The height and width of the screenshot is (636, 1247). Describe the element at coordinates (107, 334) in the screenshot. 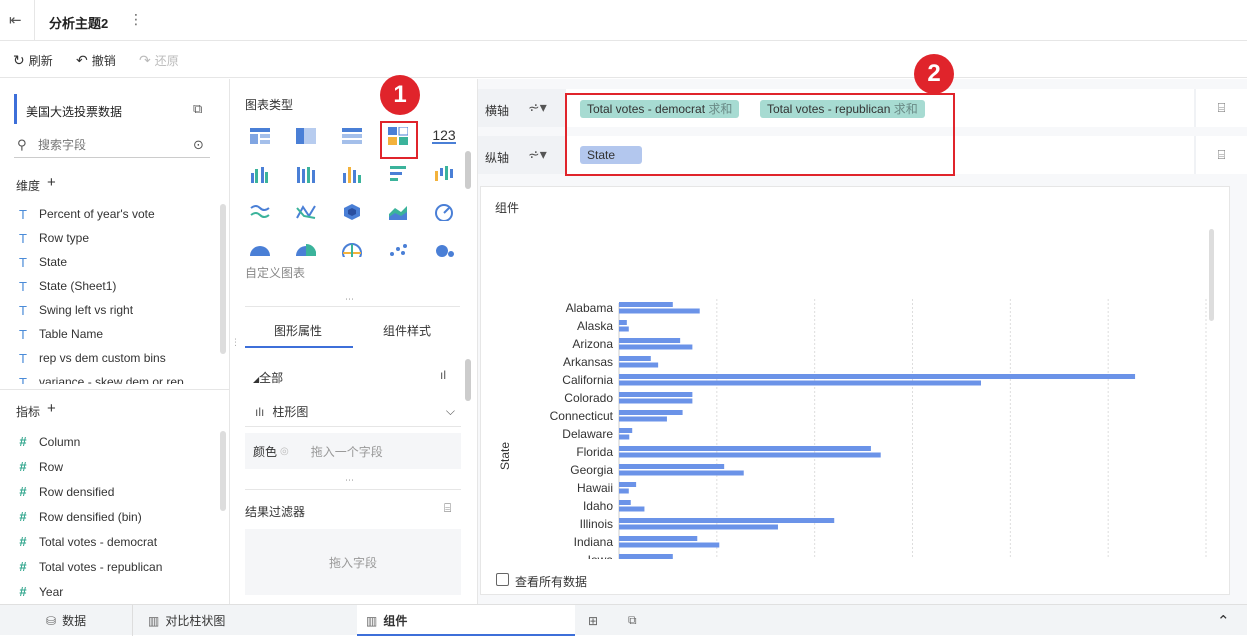

I see `dimension-item: T Table Name` at that location.